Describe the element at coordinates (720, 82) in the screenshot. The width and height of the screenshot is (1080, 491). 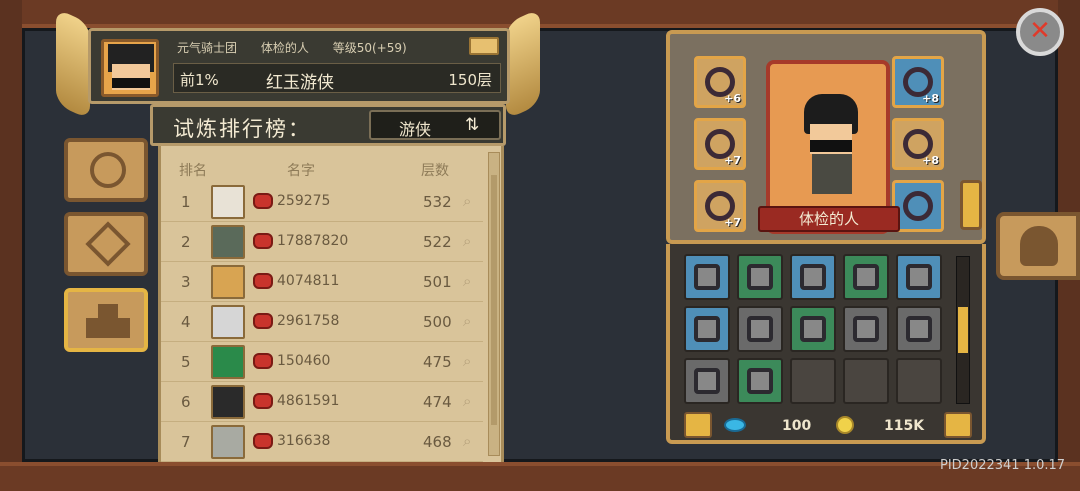
I see `equipment-slot: +6` at that location.